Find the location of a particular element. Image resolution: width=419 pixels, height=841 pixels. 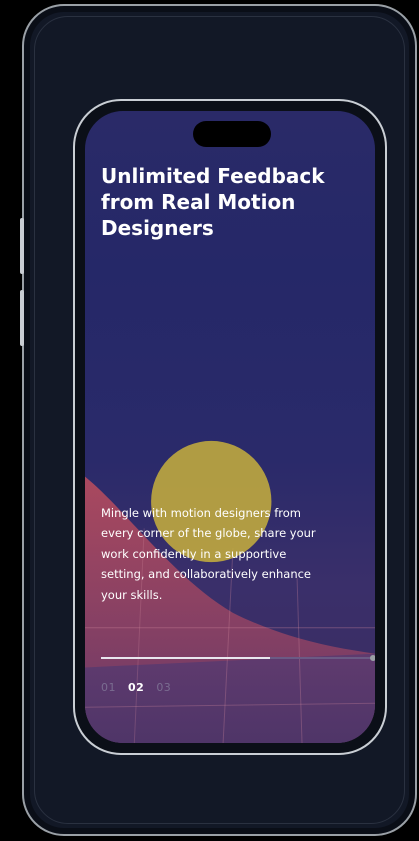

volume-down-button is located at coordinates (22, 318).